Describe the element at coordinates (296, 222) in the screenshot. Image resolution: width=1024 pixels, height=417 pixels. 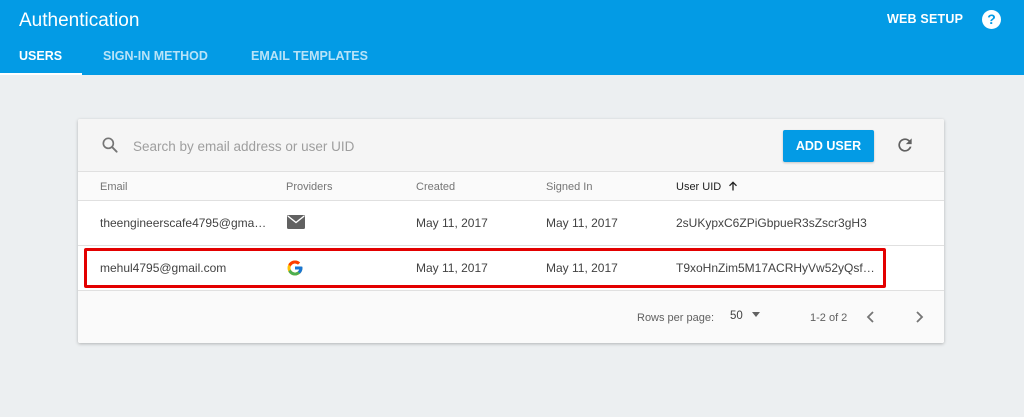
I see `email-icon` at that location.